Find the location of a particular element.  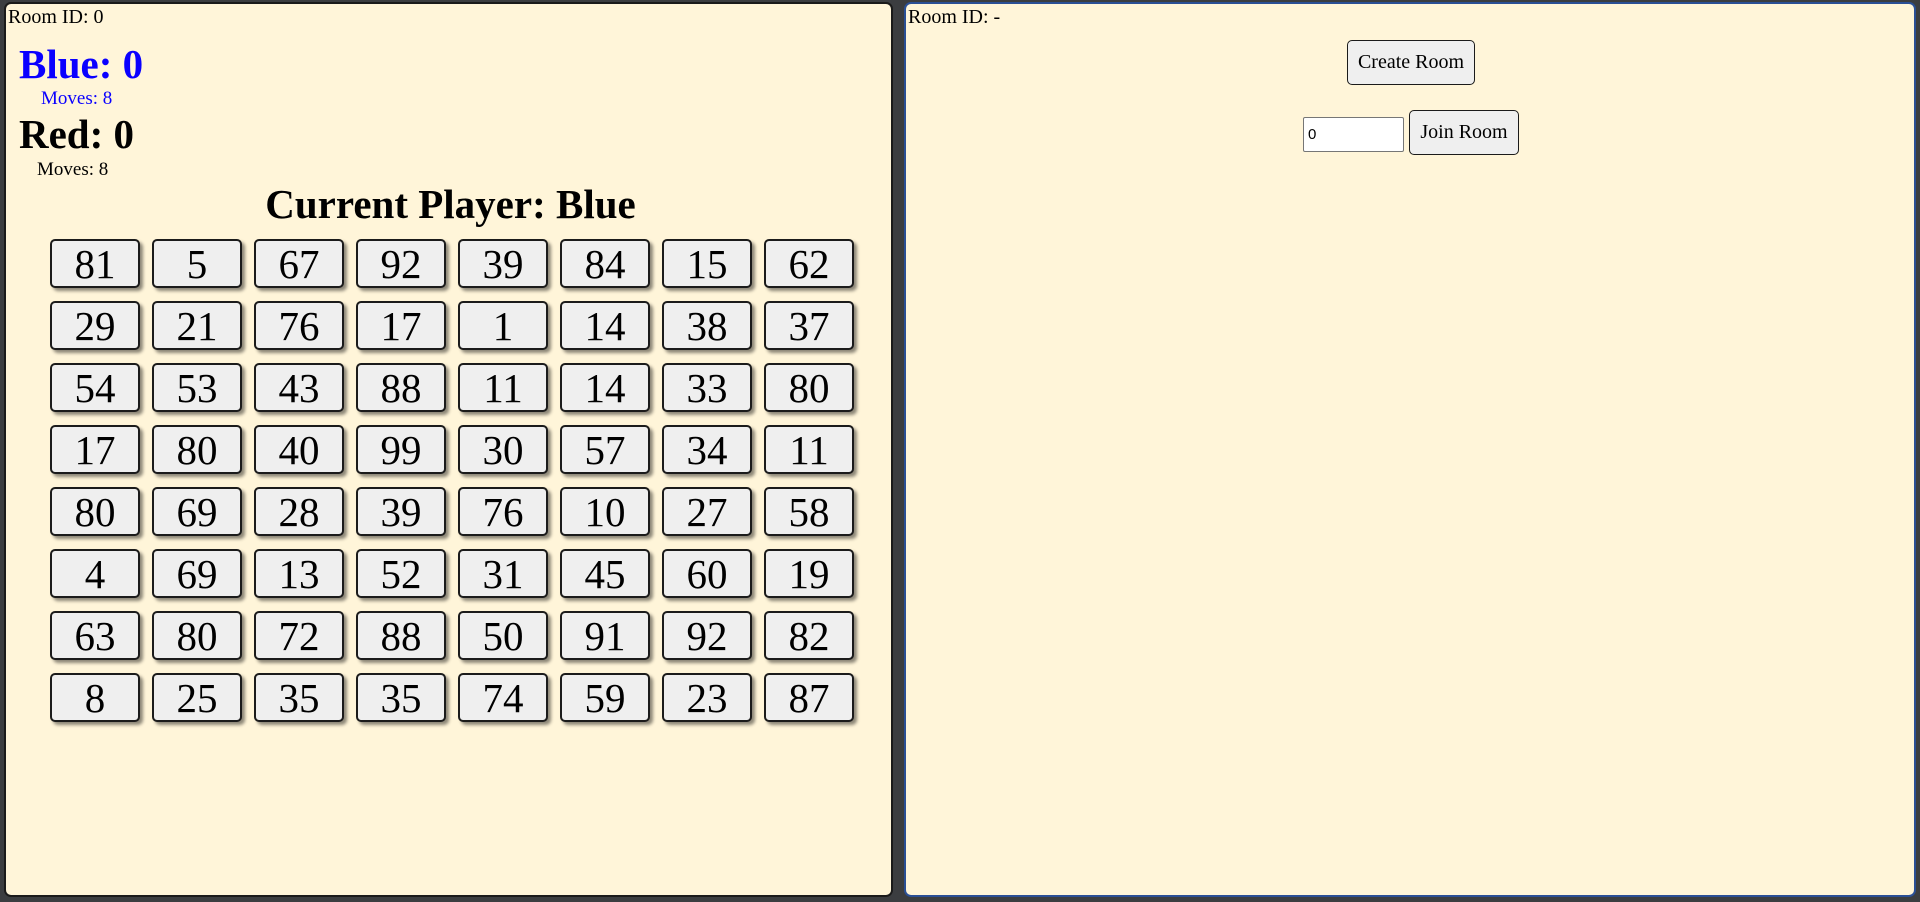

grid-cell: 33 is located at coordinates (707, 387).